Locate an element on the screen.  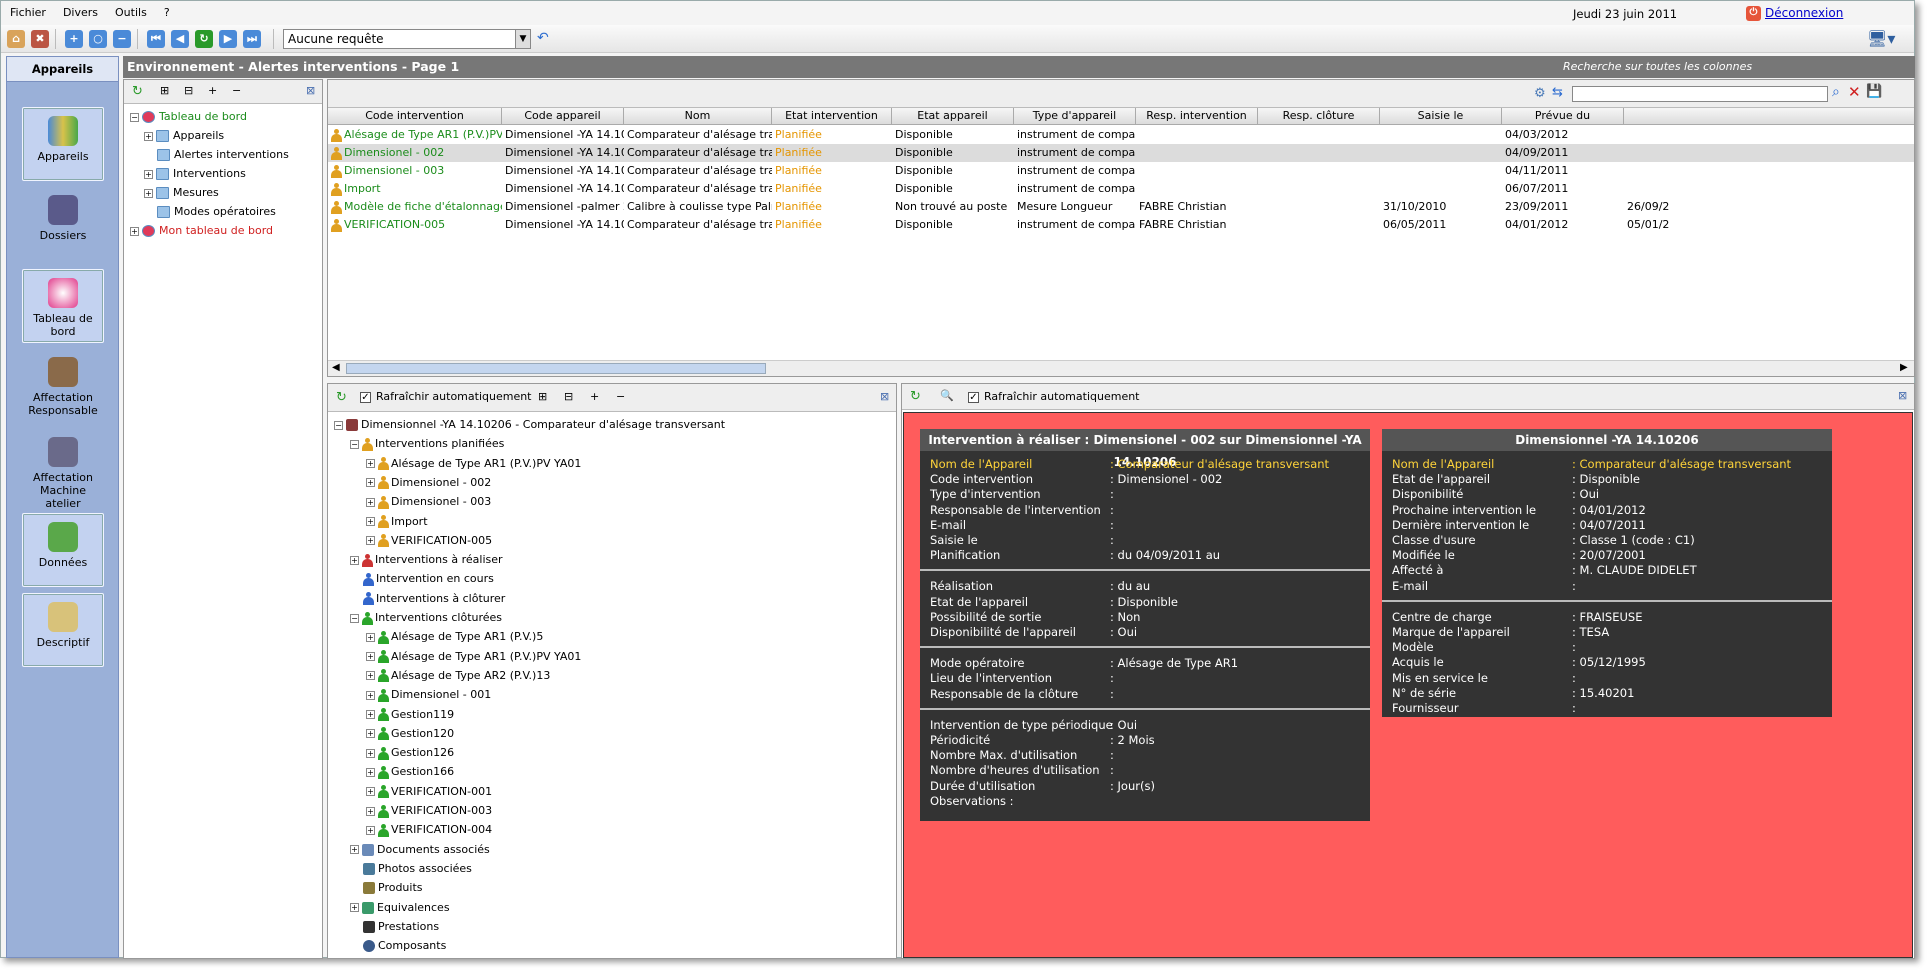
logout-link: Déconnexion is located at coordinates (1804, 13).